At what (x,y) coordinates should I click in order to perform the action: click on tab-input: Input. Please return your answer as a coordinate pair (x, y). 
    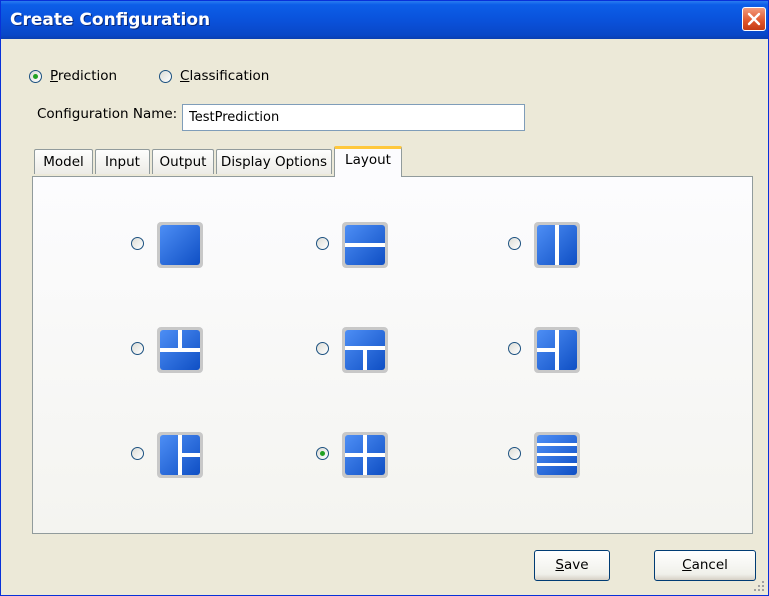
    Looking at the image, I should click on (122, 161).